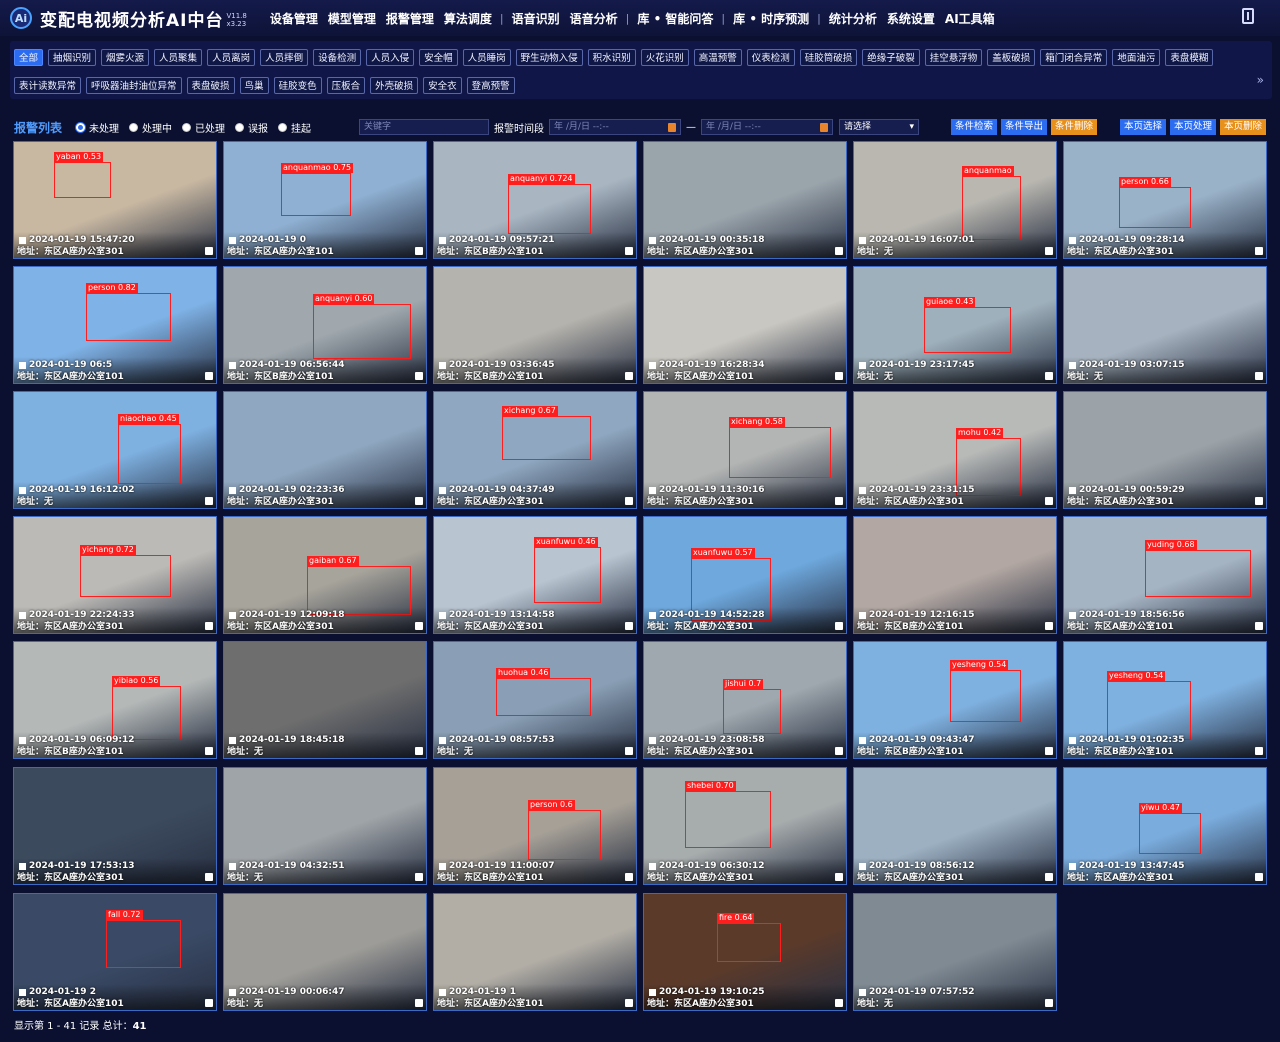 The width and height of the screenshot is (1280, 1042). What do you see at coordinates (824, 127) in the screenshot?
I see `calendar-icon` at bounding box center [824, 127].